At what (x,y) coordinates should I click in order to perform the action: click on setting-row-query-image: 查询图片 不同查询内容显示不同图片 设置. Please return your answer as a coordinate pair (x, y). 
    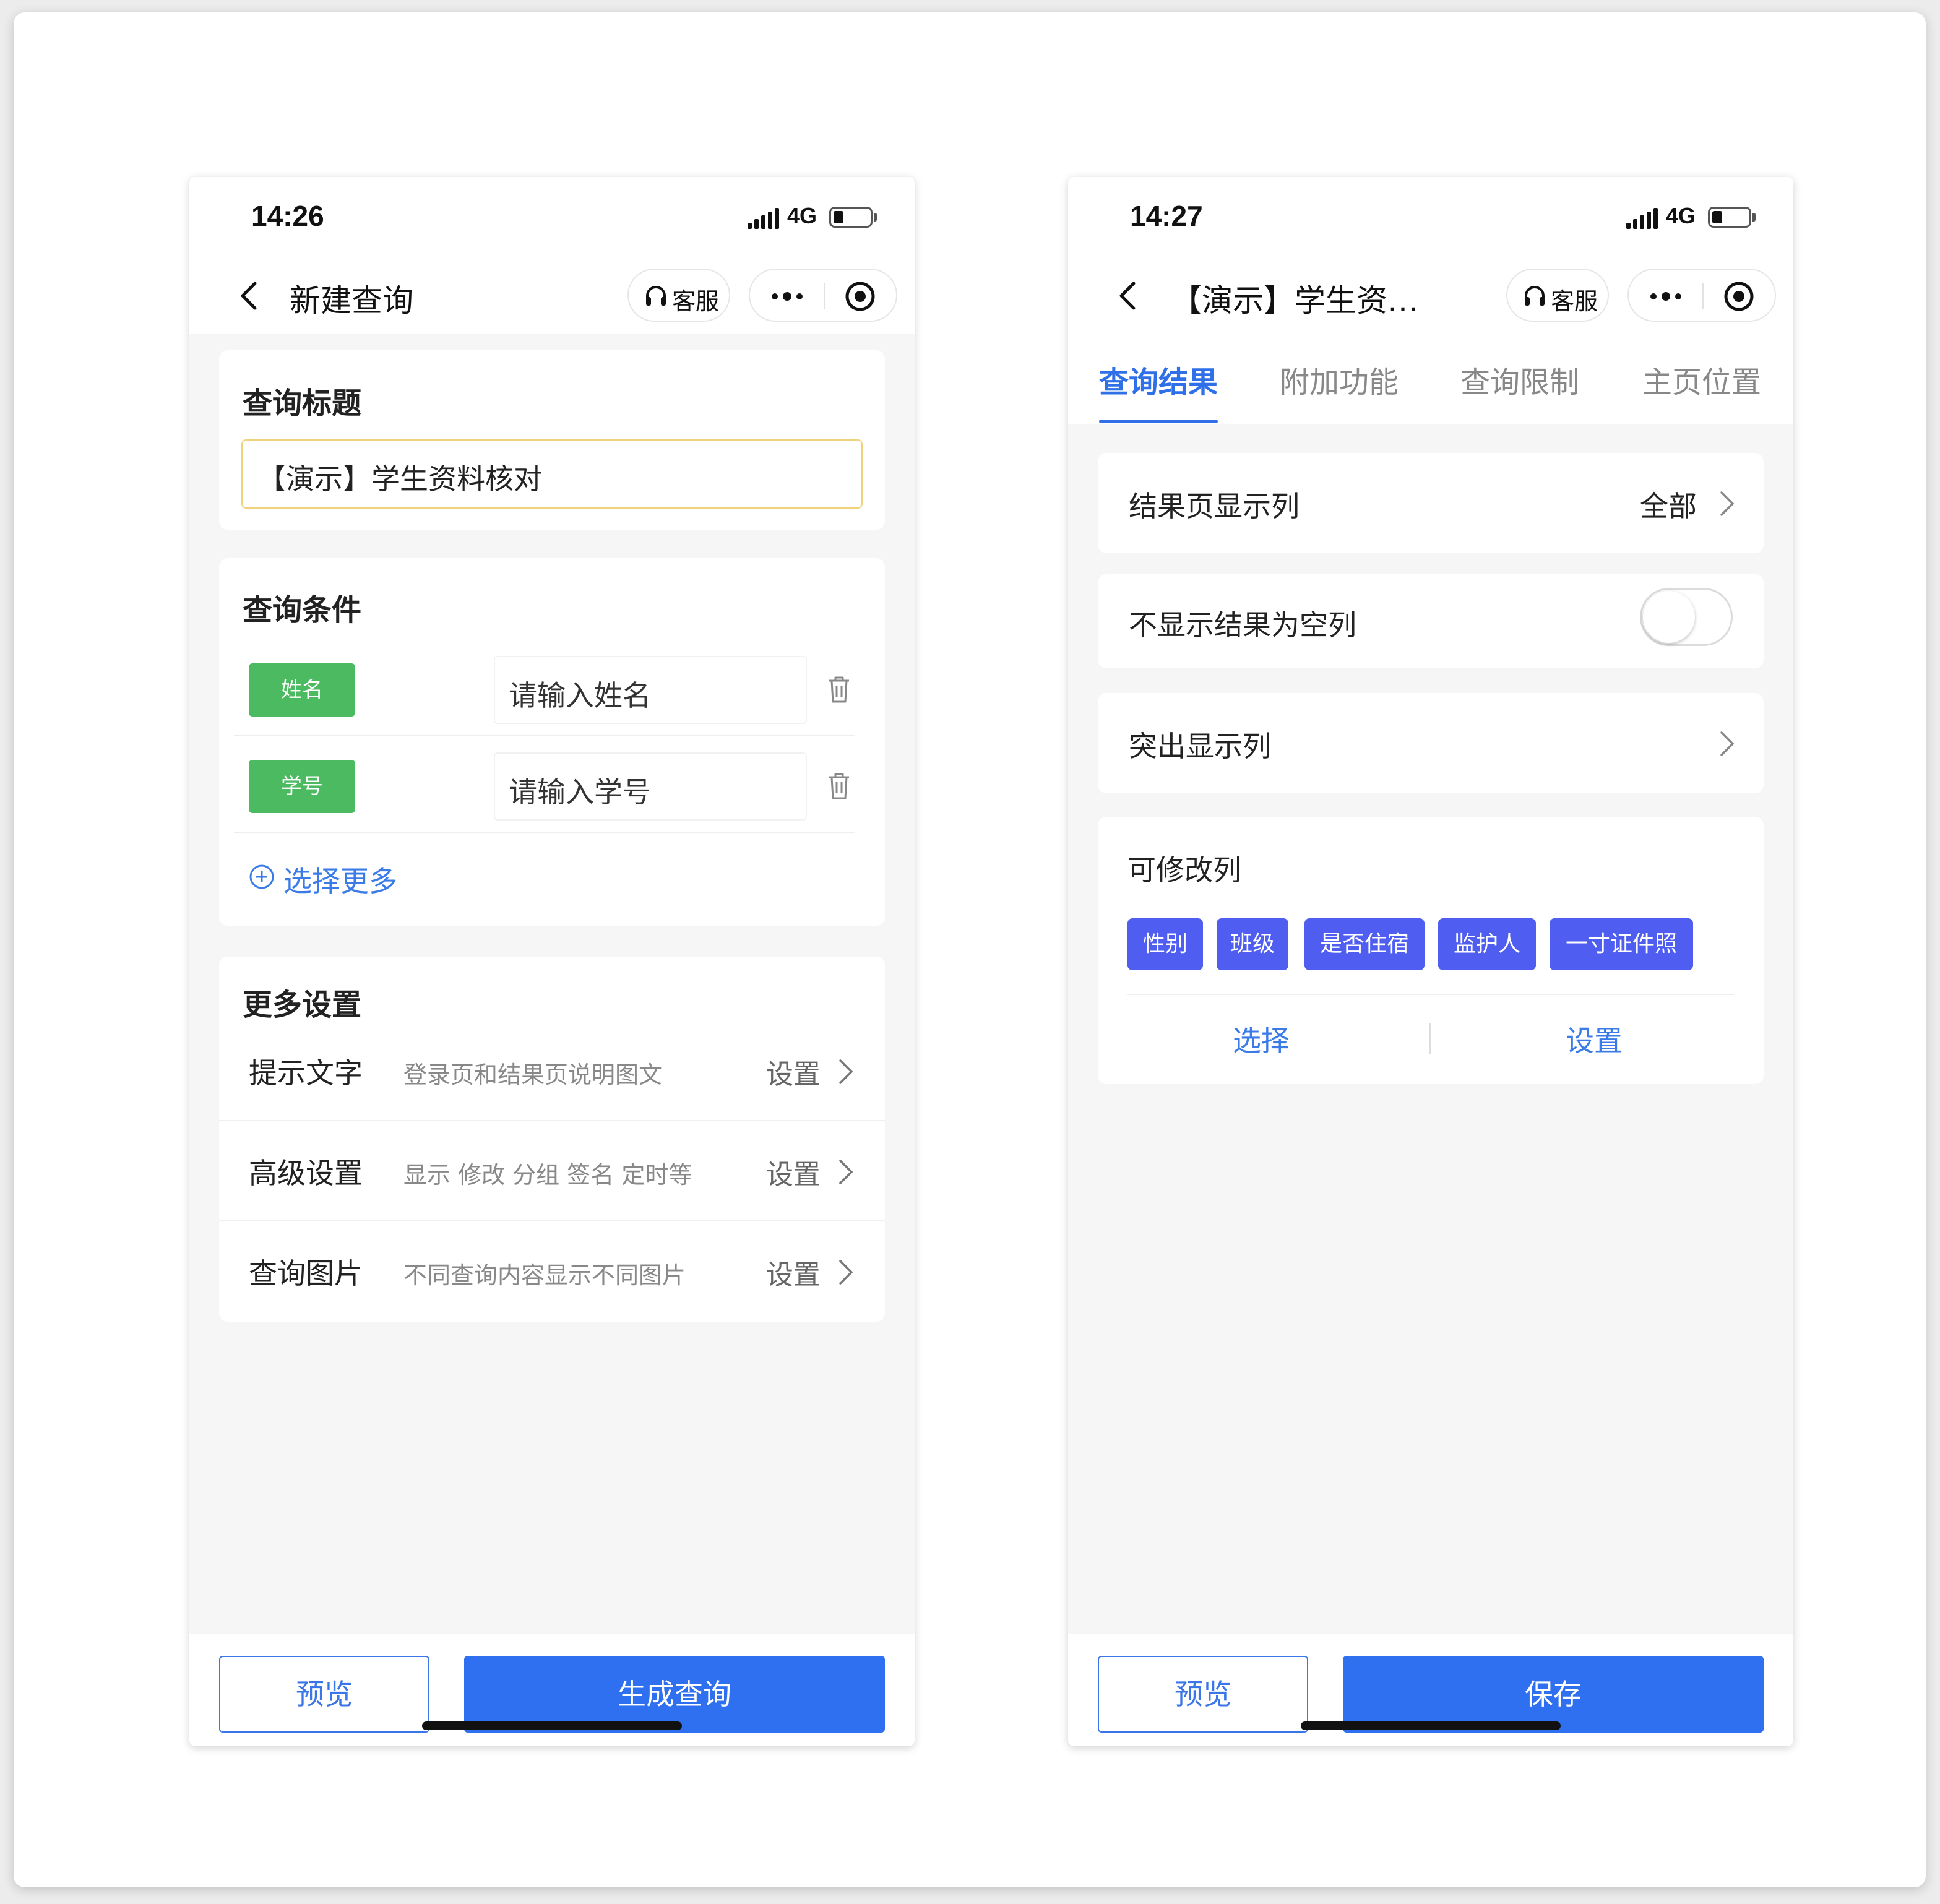
    Looking at the image, I should click on (552, 1271).